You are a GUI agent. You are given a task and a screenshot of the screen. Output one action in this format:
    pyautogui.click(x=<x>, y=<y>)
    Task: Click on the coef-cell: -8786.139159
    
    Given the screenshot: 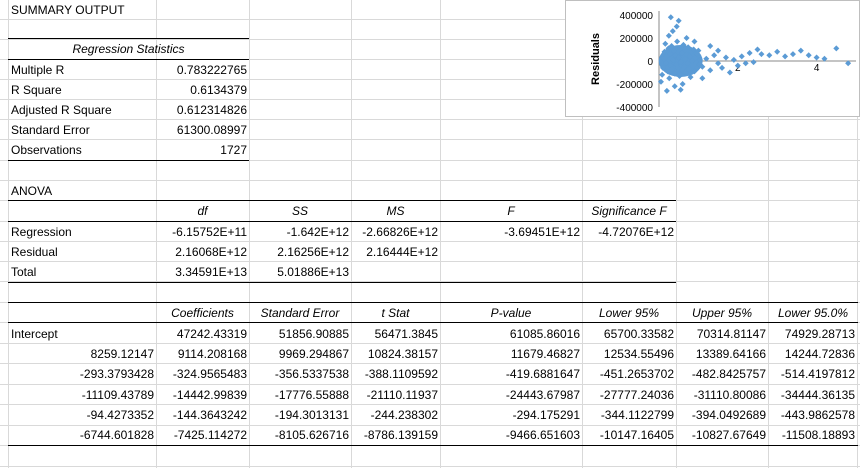 What is the action you would take?
    pyautogui.click(x=400, y=435)
    